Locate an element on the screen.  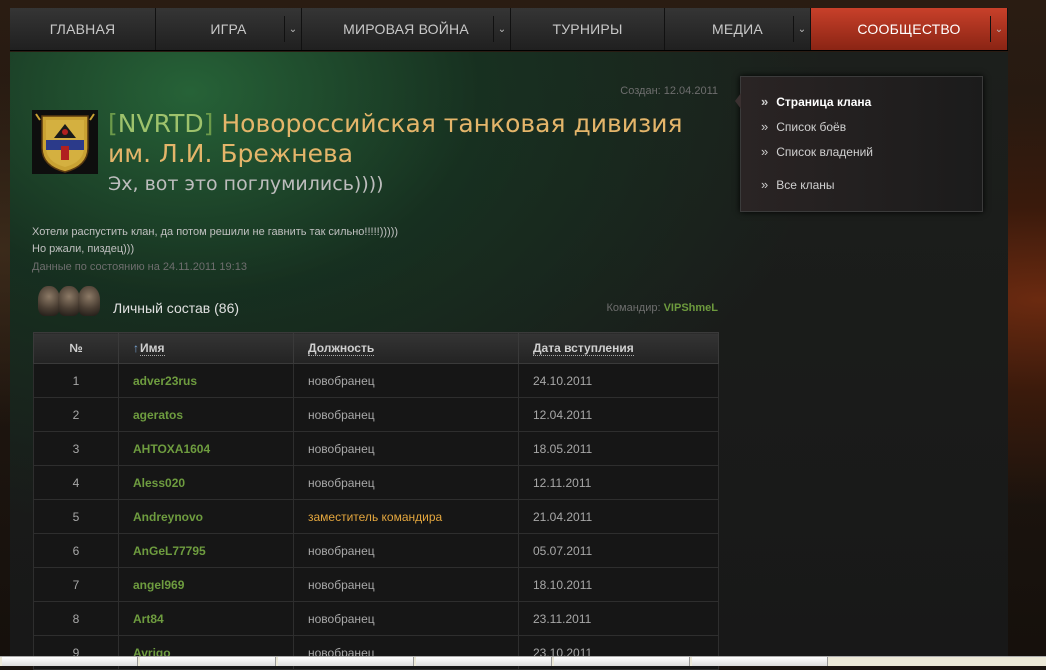
row-number: 5 is located at coordinates (76, 516).